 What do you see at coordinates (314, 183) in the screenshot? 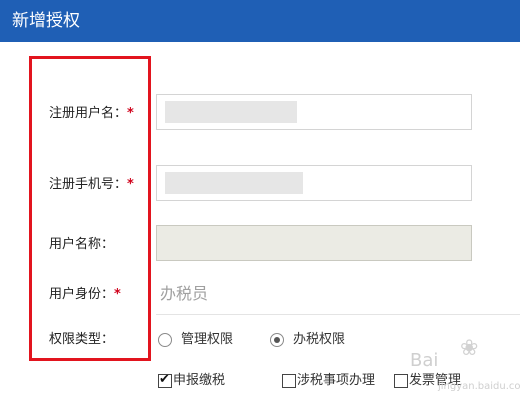
I see `reg-phone-input` at bounding box center [314, 183].